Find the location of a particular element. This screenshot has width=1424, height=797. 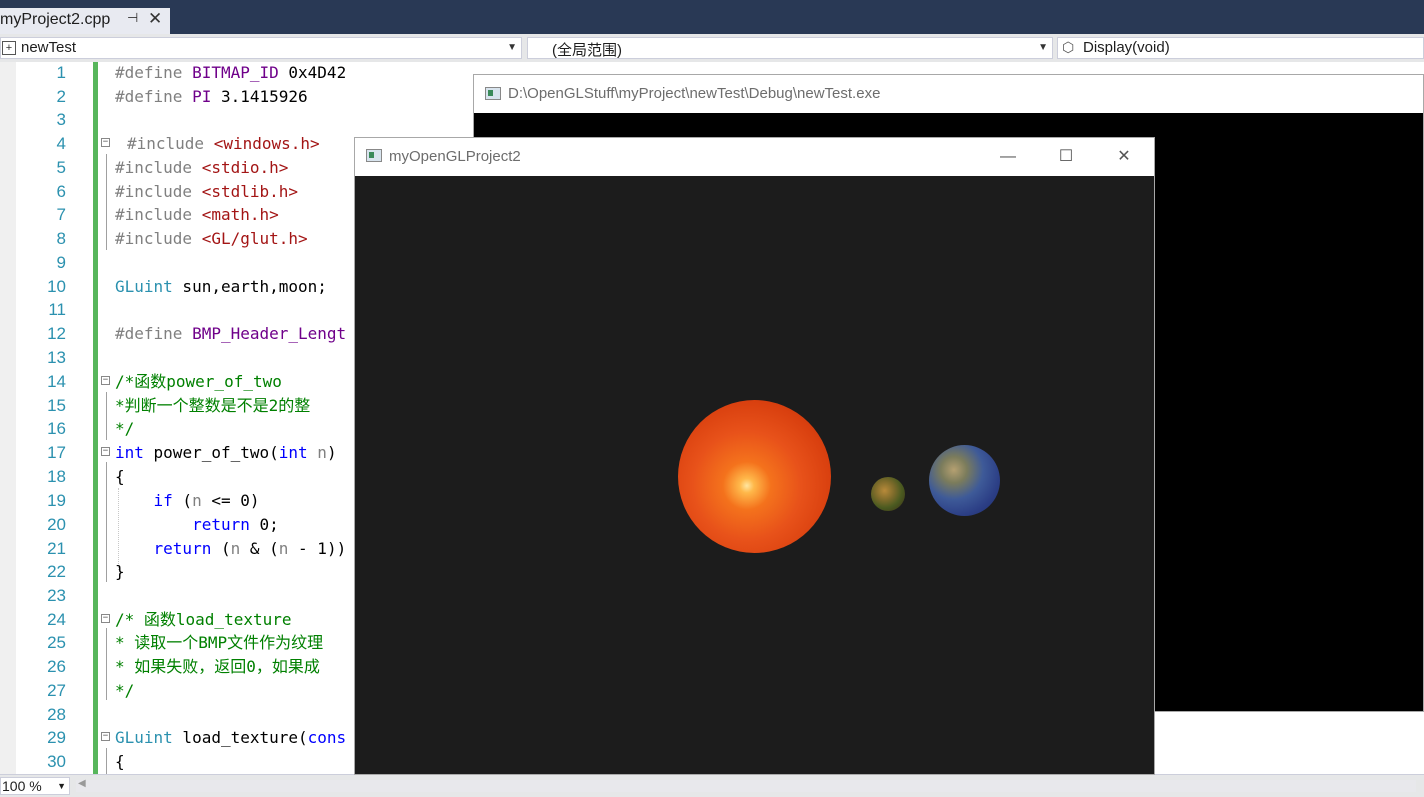

scroll-left-icon: ◀ is located at coordinates (82, 783).